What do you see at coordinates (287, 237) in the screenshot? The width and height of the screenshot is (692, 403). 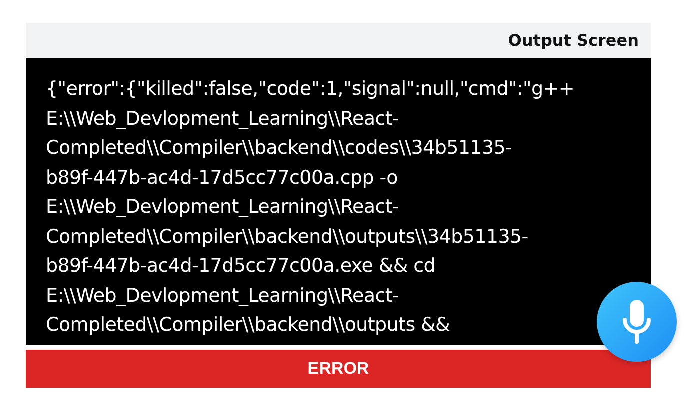 I see `output-text-line: Completed\\Compiler\\backend\\outputs\\34b51135-` at bounding box center [287, 237].